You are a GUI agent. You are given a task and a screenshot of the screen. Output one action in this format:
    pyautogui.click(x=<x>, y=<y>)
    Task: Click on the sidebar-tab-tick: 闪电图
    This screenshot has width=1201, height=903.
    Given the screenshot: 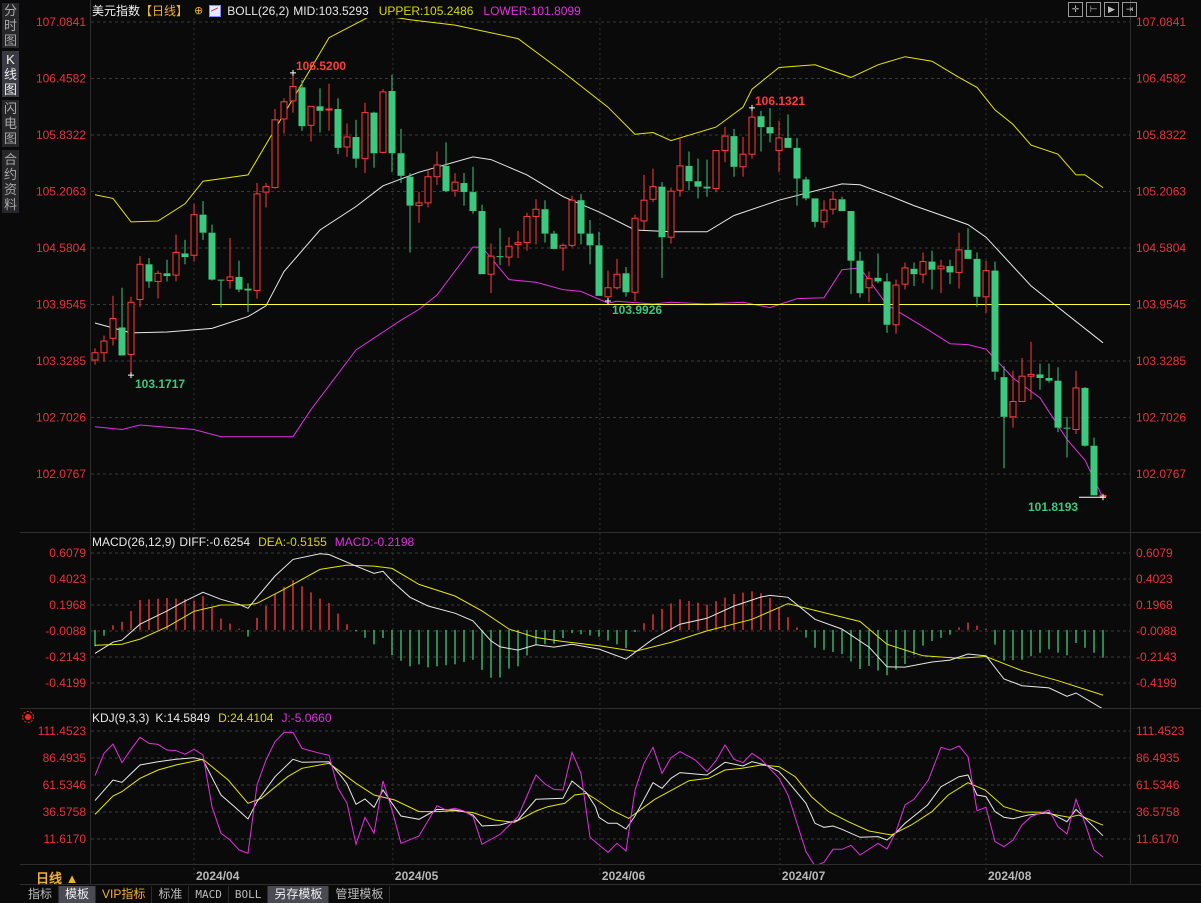 What is the action you would take?
    pyautogui.click(x=10, y=123)
    